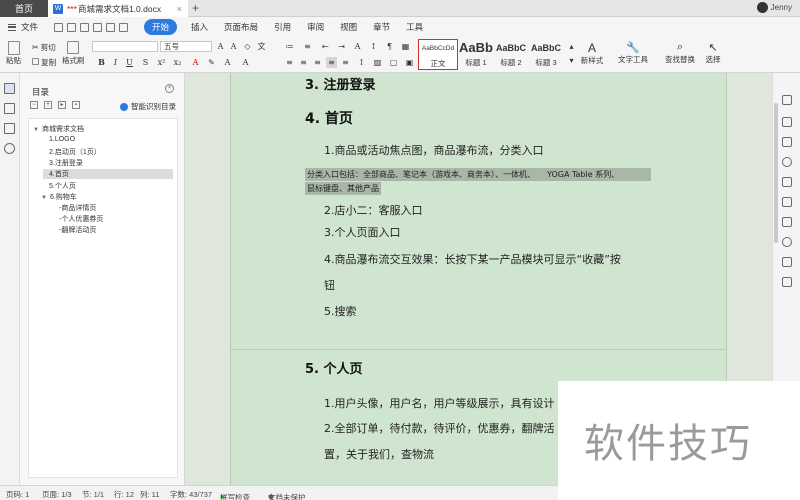  Describe the element at coordinates (145, 62) in the screenshot. I see `strikethrough-icon: S` at that location.